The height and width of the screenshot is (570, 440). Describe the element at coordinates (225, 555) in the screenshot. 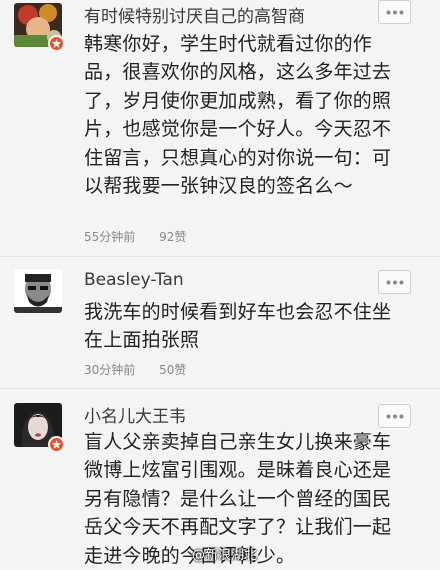

I see `watermark: @新浪湖北` at that location.